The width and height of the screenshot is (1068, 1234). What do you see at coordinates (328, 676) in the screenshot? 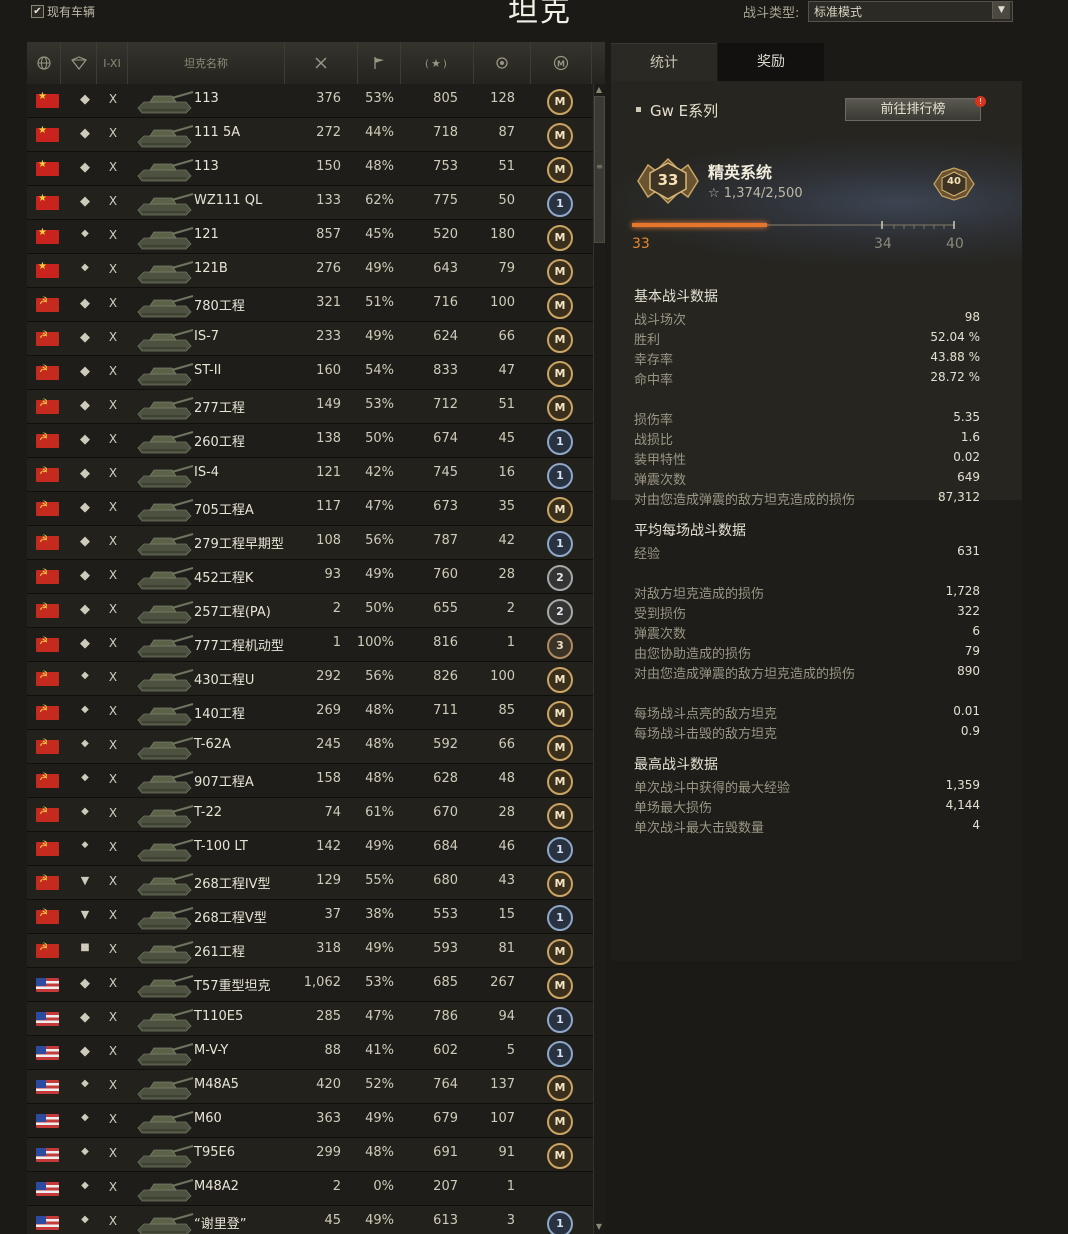
I see `battles-count: 292` at bounding box center [328, 676].